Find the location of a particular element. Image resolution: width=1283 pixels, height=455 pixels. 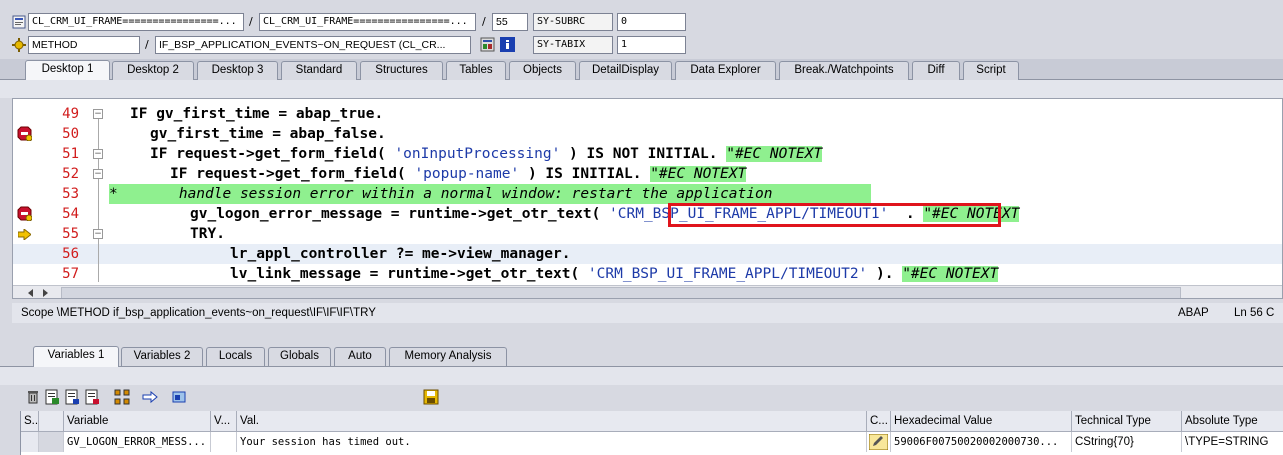

code-line: gv_first_time = abap_false. is located at coordinates (268, 134).